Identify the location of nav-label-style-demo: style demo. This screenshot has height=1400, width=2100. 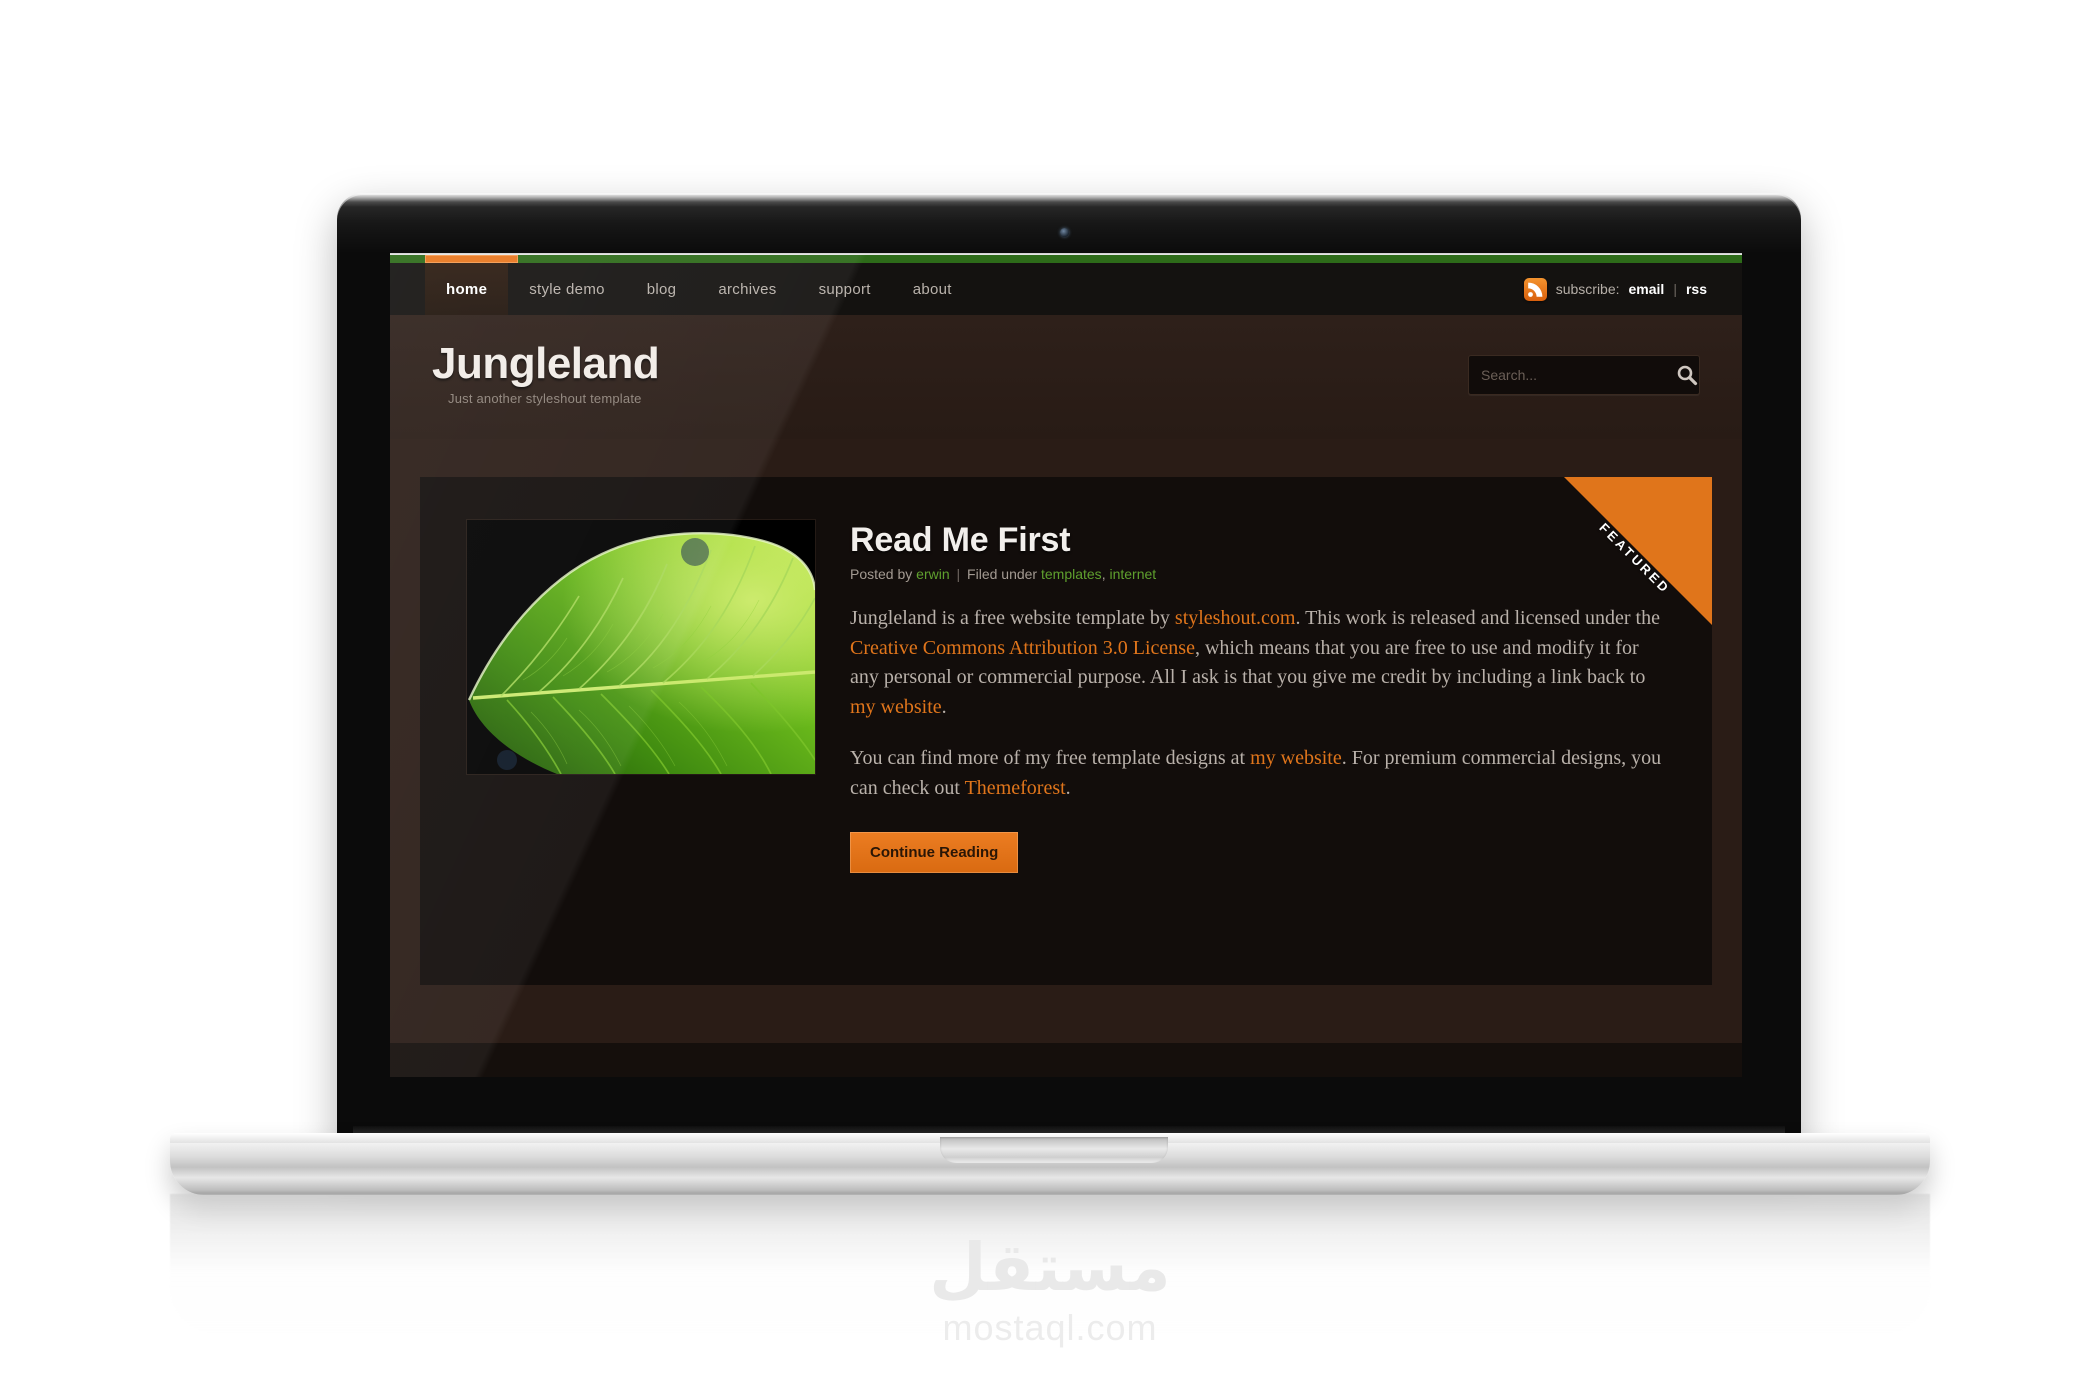
(567, 289).